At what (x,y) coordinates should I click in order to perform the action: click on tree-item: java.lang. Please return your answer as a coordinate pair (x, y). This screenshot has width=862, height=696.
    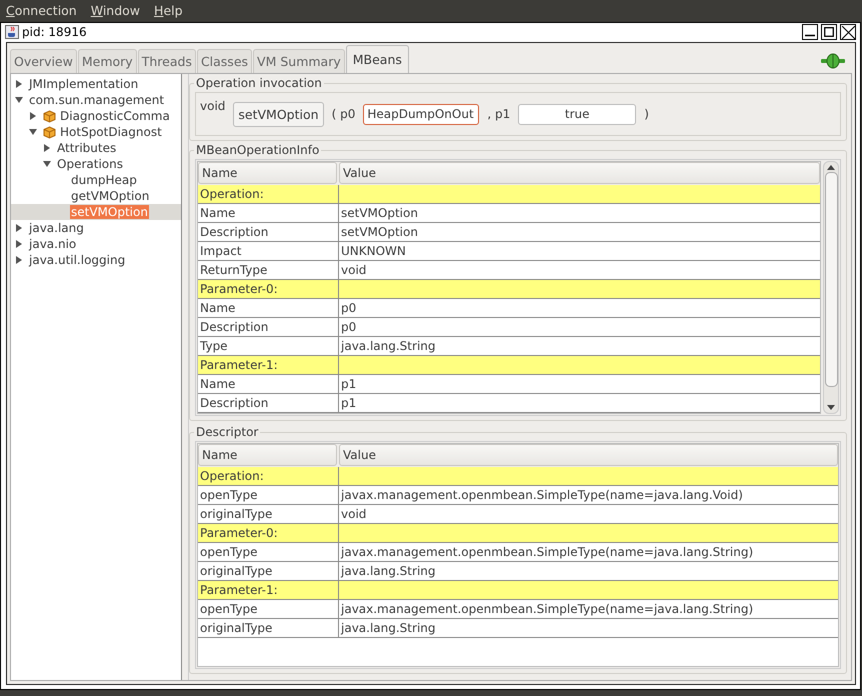
    Looking at the image, I should click on (56, 228).